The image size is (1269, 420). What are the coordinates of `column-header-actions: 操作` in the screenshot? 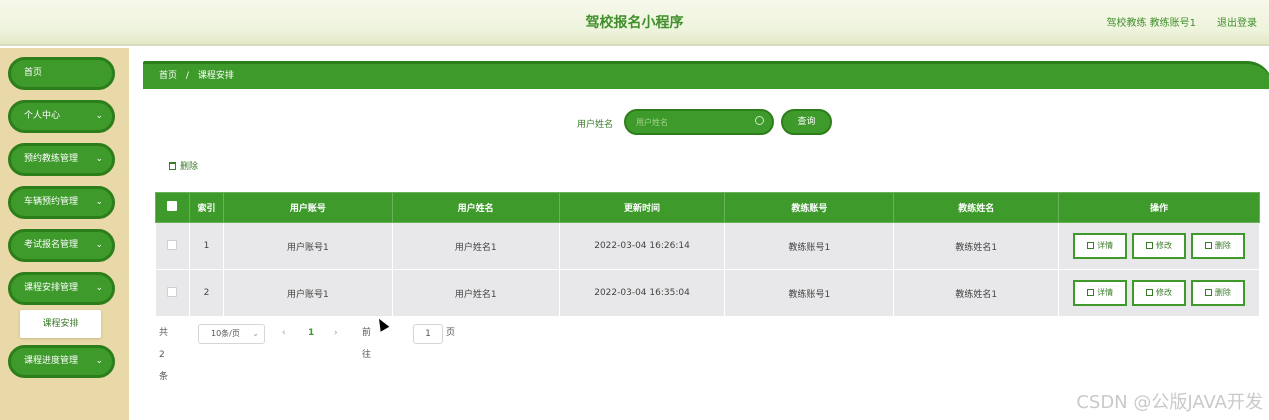 It's located at (1159, 207).